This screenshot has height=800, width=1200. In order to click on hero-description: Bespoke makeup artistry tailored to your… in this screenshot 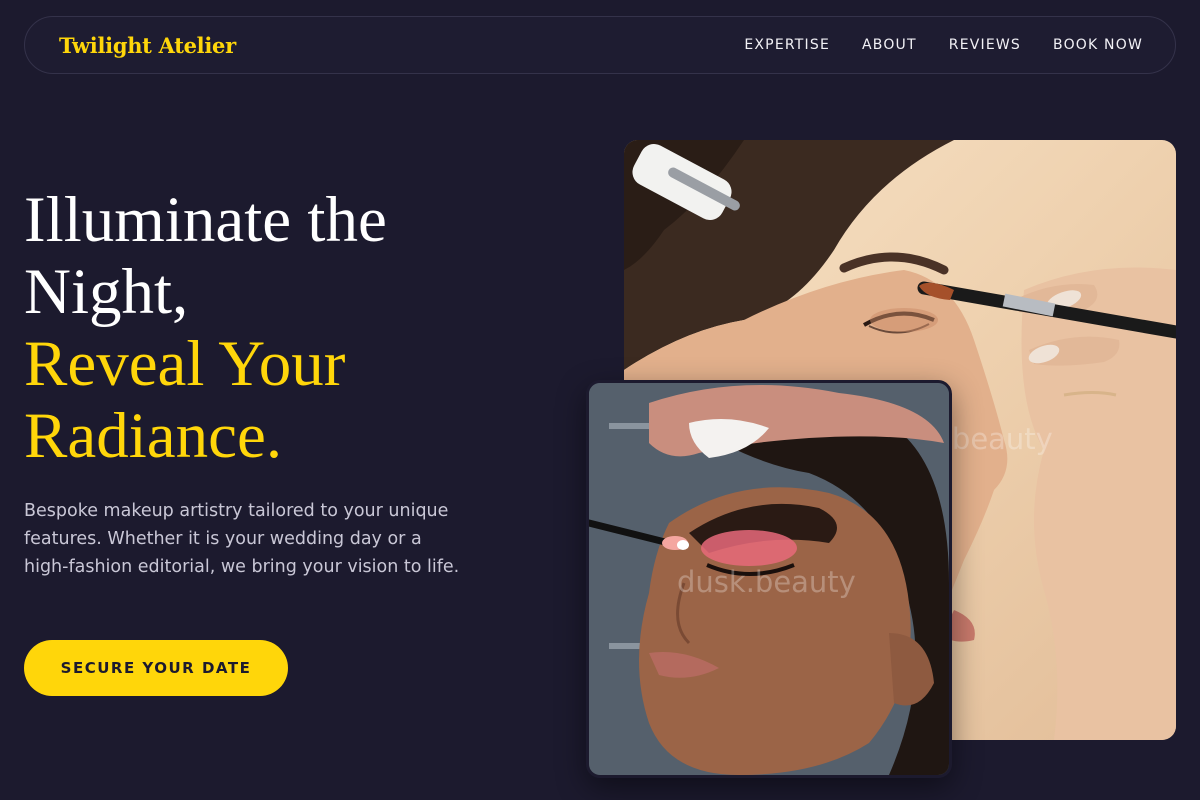, I will do `click(242, 539)`.